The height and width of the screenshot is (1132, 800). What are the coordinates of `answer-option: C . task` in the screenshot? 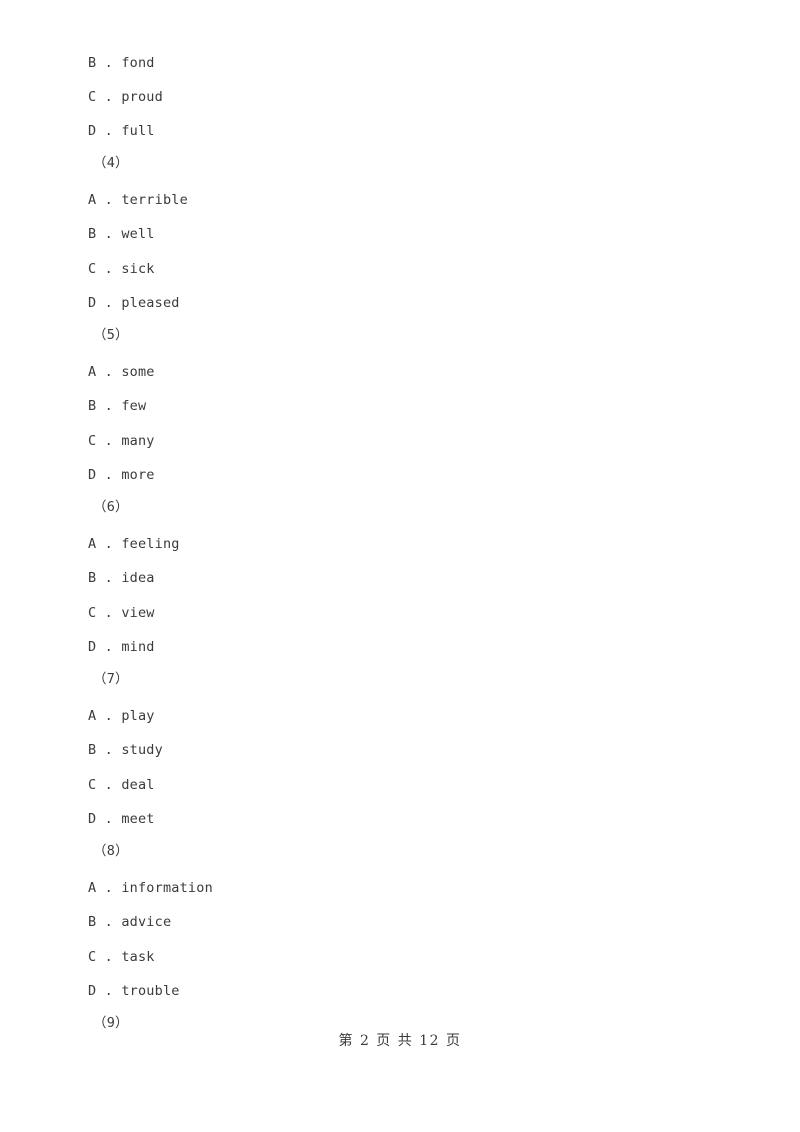 It's located at (400, 957).